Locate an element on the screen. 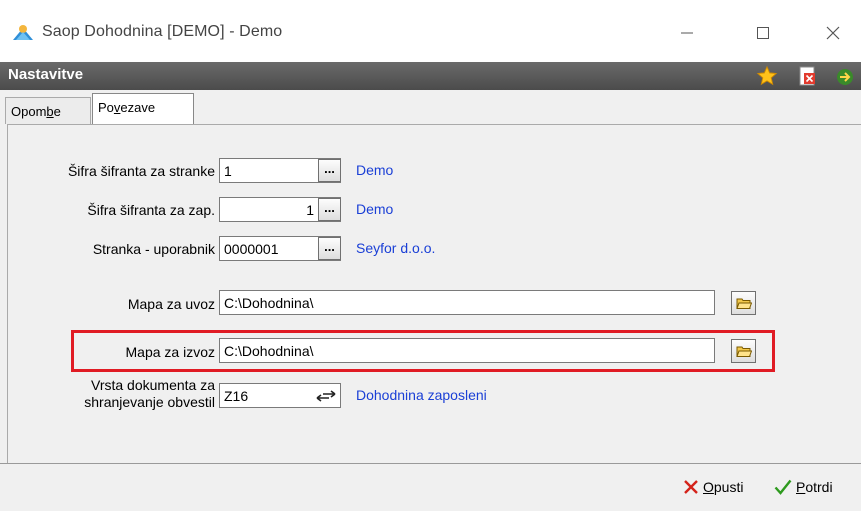 This screenshot has width=861, height=511. mapa-izvoz-label: Mapa za izvoz is located at coordinates (170, 352).